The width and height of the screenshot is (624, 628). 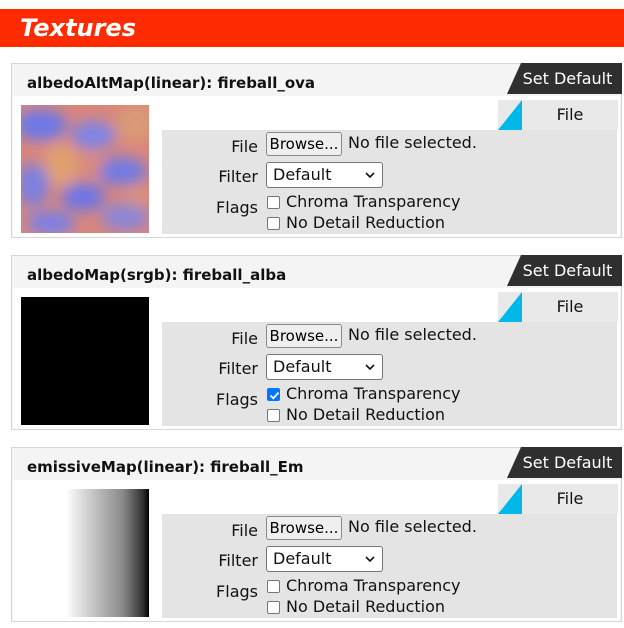 What do you see at coordinates (171, 83) in the screenshot?
I see `panel-title: albedoAltMap(linear): fireball_ova` at bounding box center [171, 83].